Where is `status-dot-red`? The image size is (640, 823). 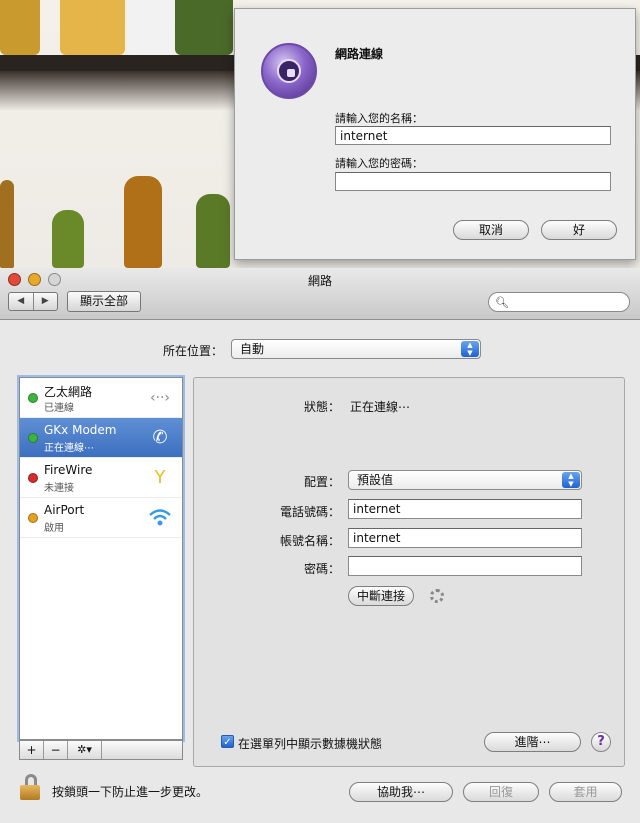 status-dot-red is located at coordinates (33, 478).